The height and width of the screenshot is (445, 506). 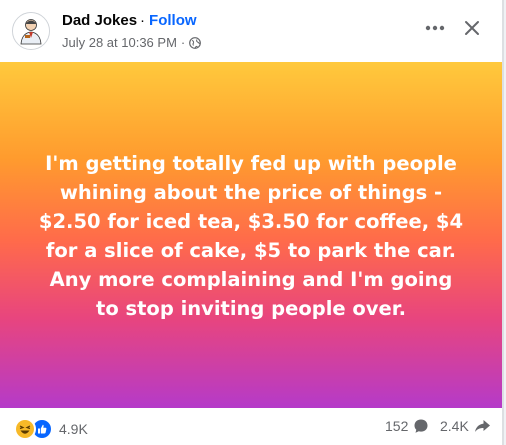 I want to click on reaction-count: 4.9K, so click(x=73, y=429).